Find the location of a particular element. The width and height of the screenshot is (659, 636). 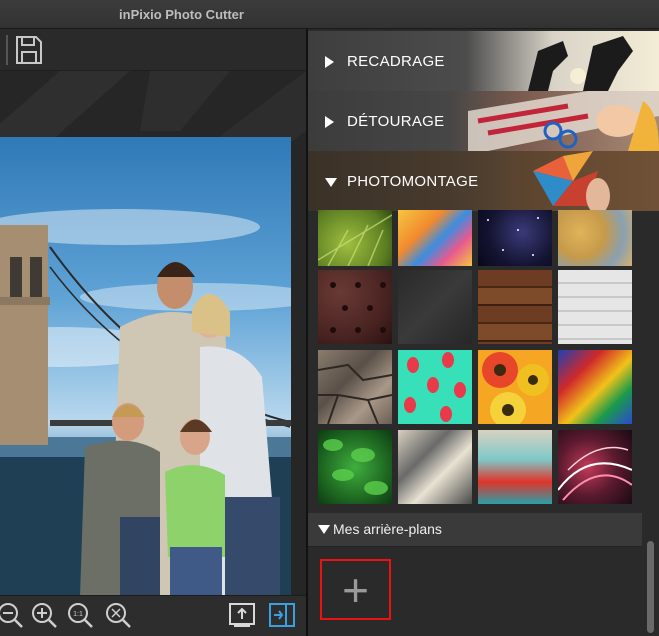

section-detourage: DÉTOURAGE is located at coordinates (483, 121).